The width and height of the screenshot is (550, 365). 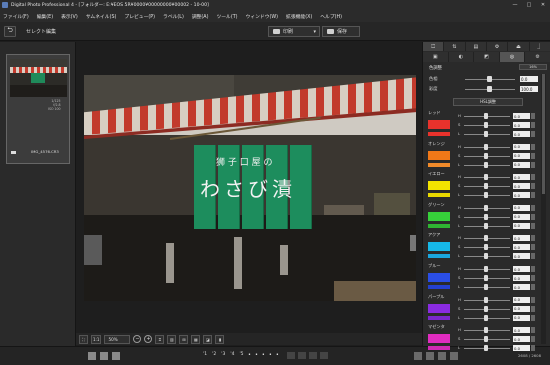 I want to click on star-4: •, so click(x=270, y=355).